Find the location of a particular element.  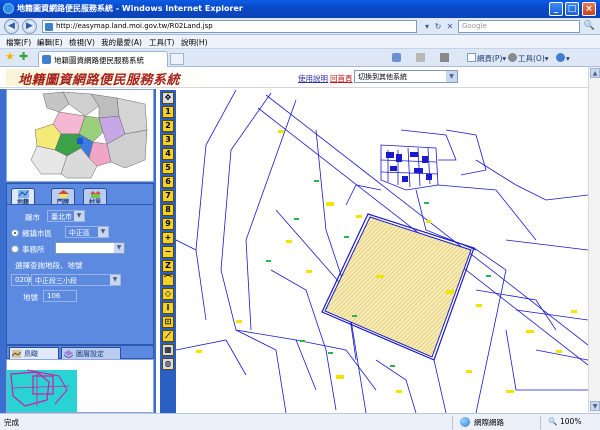

tab-current: 地籍圖資網路便民服務系統 is located at coordinates (103, 59).